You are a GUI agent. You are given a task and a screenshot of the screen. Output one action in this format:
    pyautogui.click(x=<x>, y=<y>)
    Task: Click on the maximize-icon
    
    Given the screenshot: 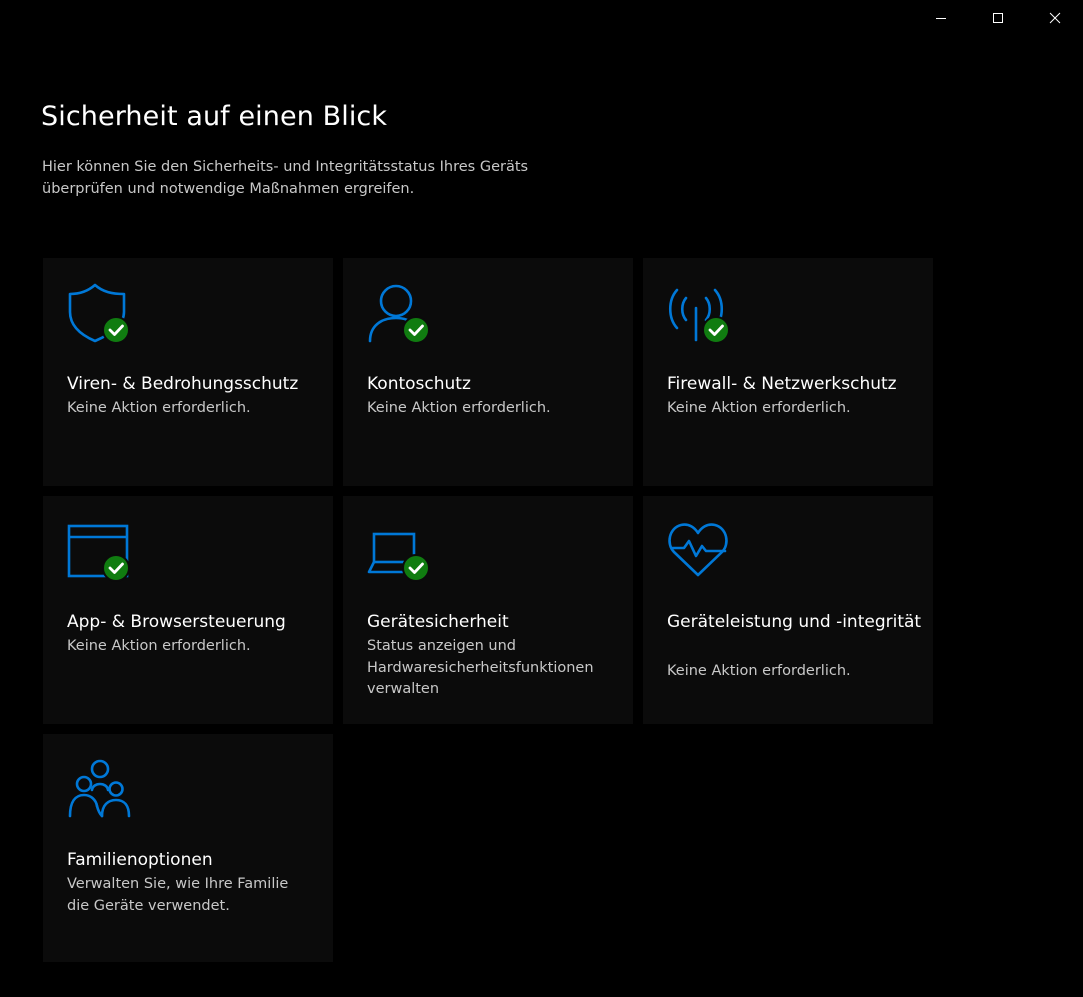 What is the action you would take?
    pyautogui.click(x=997, y=18)
    